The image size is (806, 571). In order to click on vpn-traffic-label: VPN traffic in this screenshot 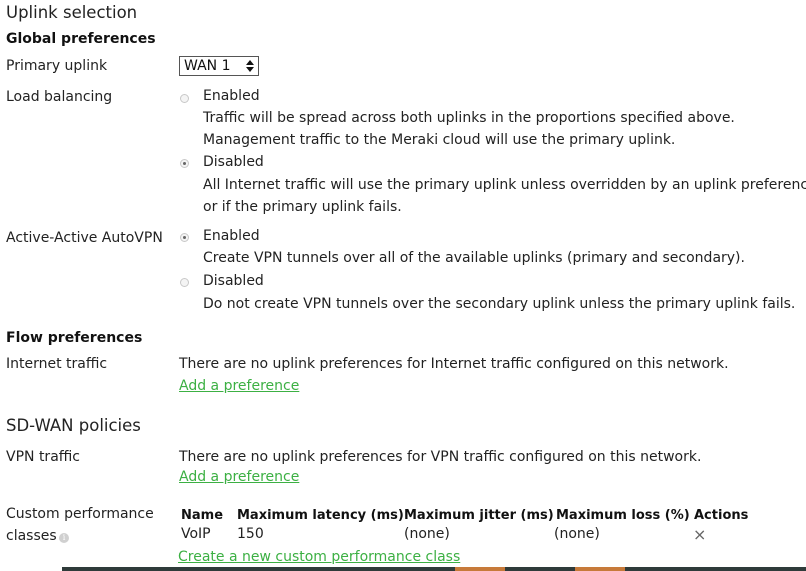, I will do `click(43, 457)`.